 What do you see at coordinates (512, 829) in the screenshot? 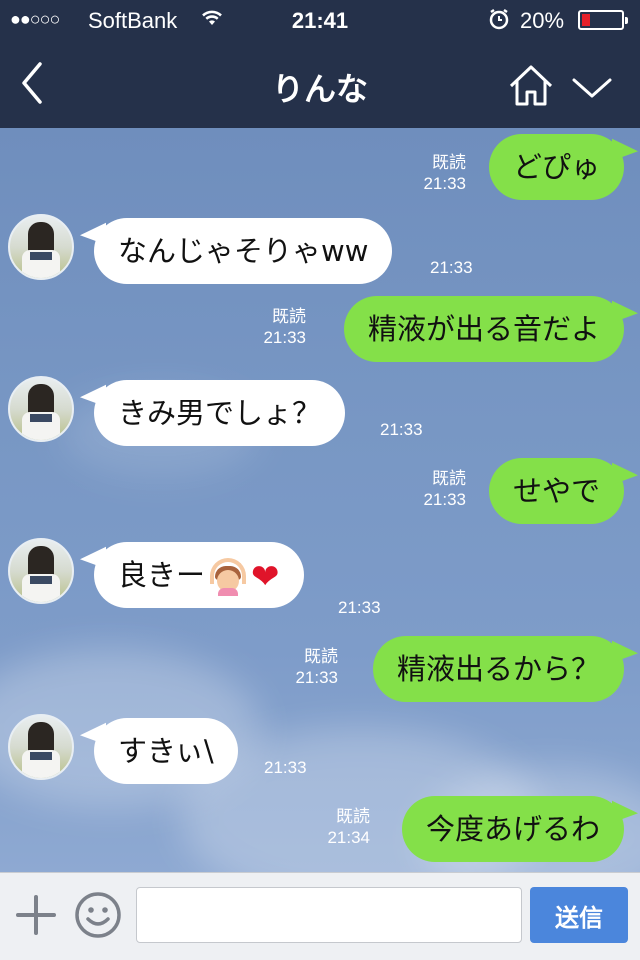
I see `outgoing-message-bubble: 今度あげるわ` at bounding box center [512, 829].